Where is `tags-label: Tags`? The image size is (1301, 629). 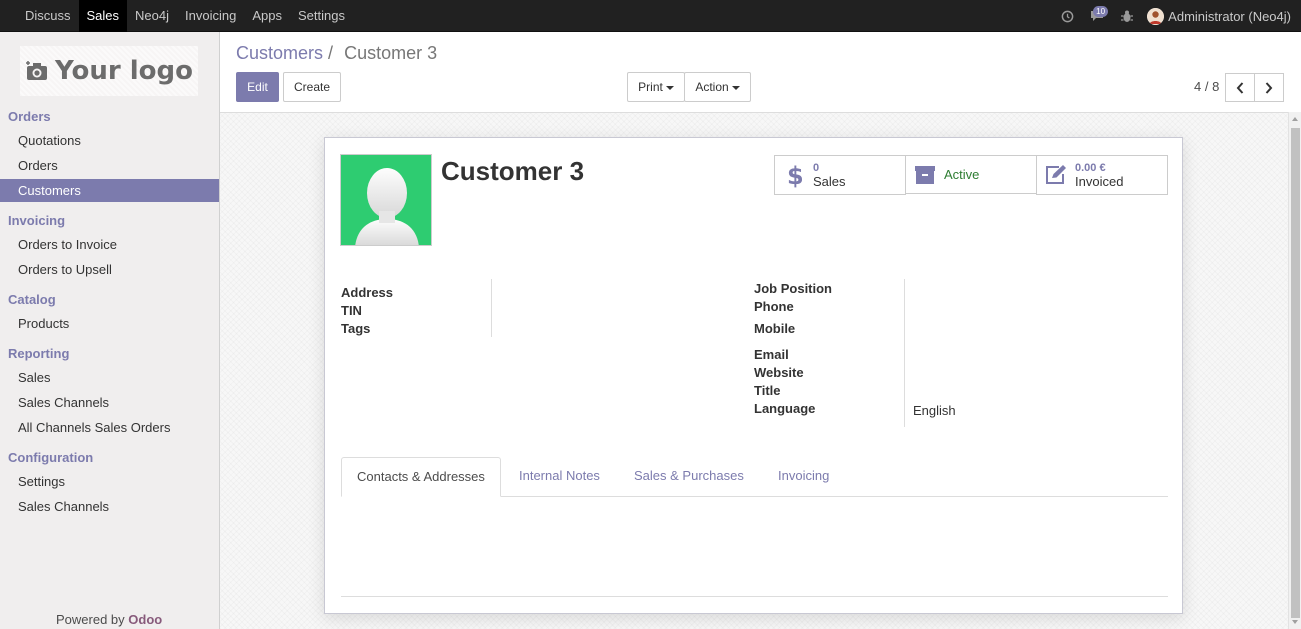 tags-label: Tags is located at coordinates (356, 328).